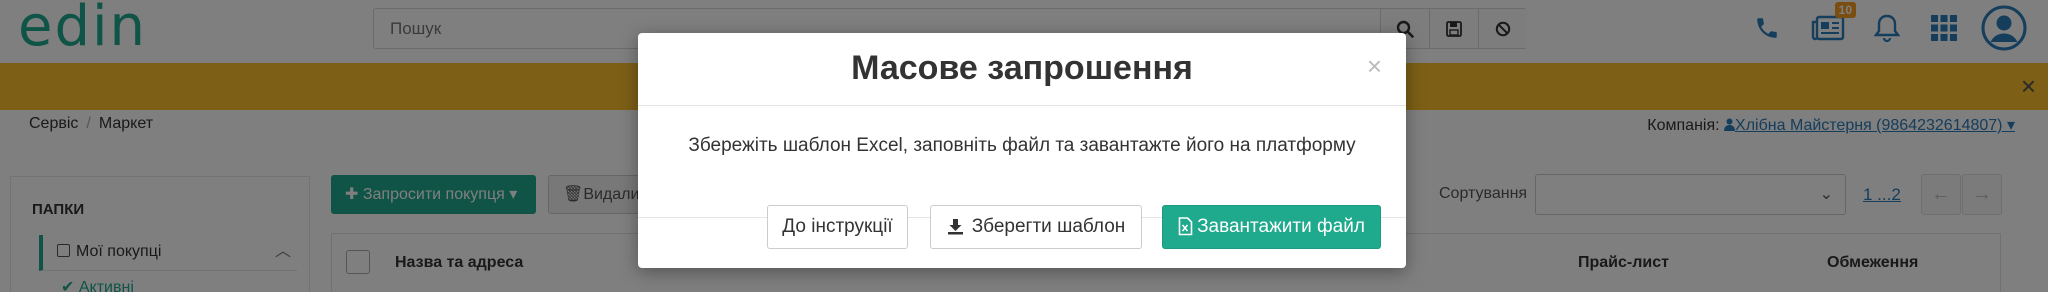  Describe the element at coordinates (955, 227) in the screenshot. I see `download-icon` at that location.